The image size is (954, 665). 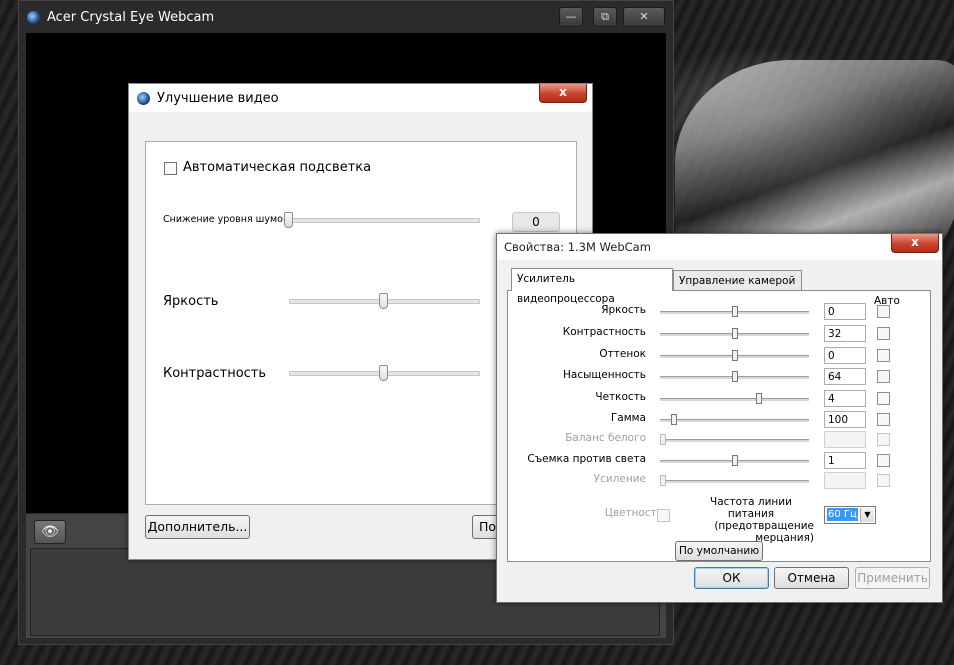 What do you see at coordinates (644, 17) in the screenshot?
I see `webcam-close-button: ✕` at bounding box center [644, 17].